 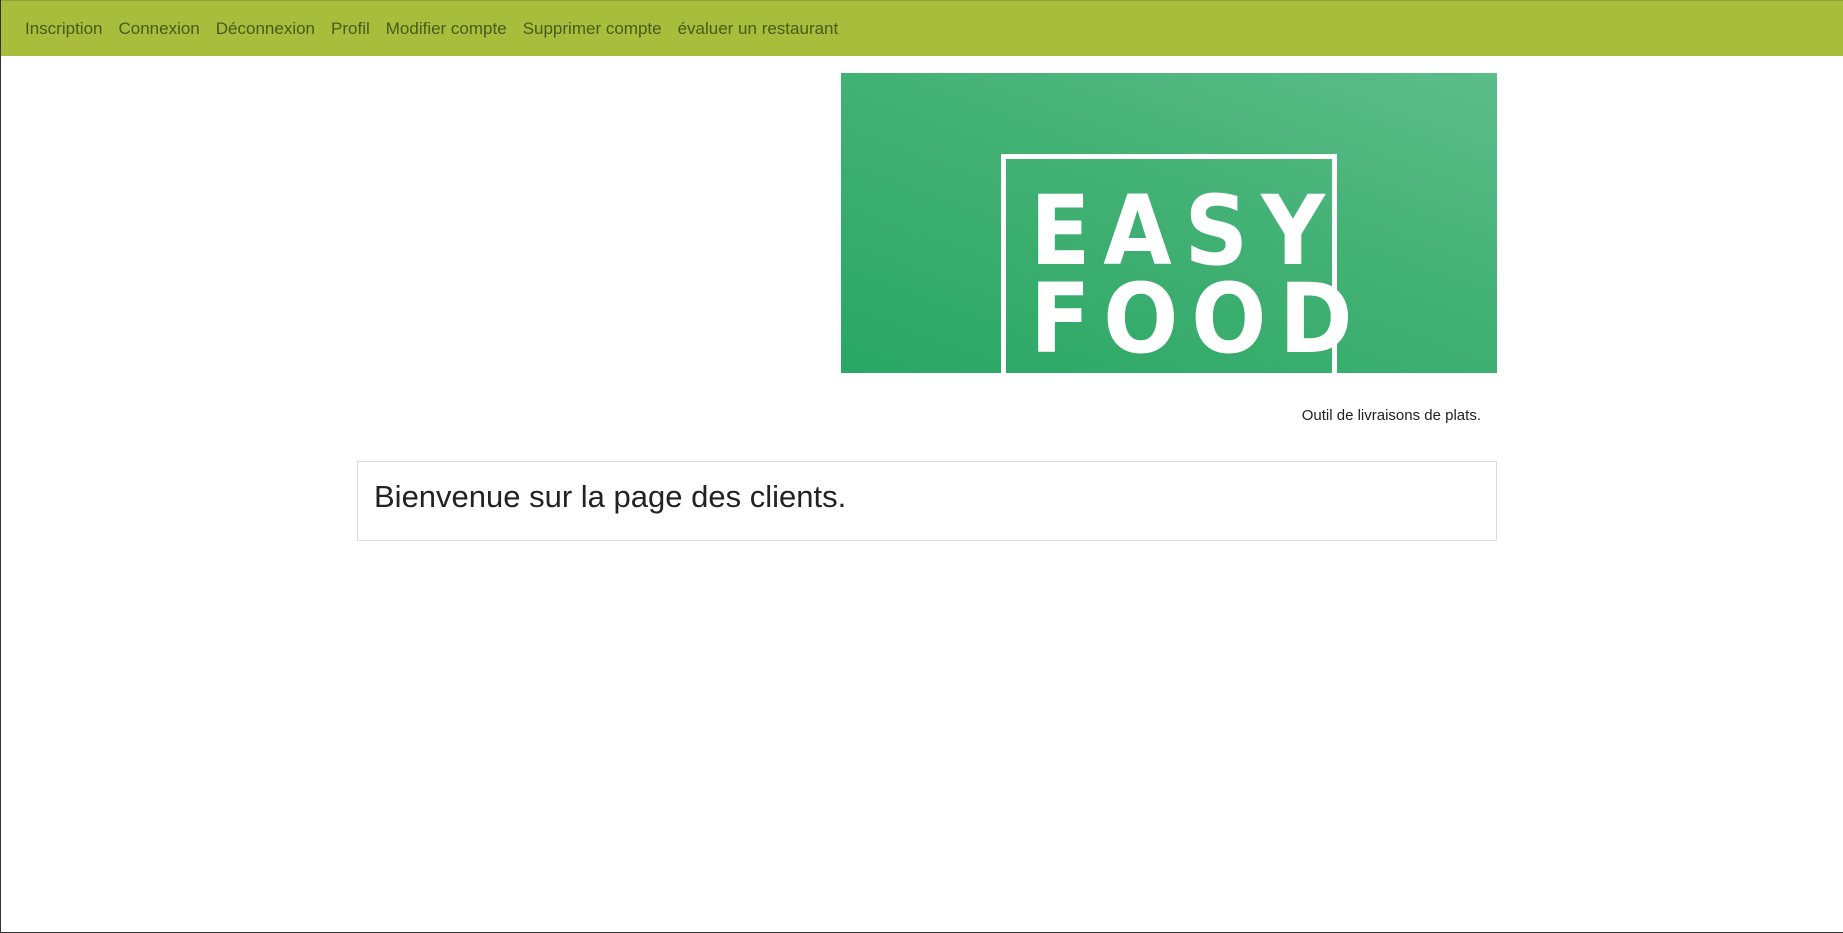 What do you see at coordinates (927, 501) in the screenshot?
I see `welcome-panel: Bienvenue sur la page des clients.` at bounding box center [927, 501].